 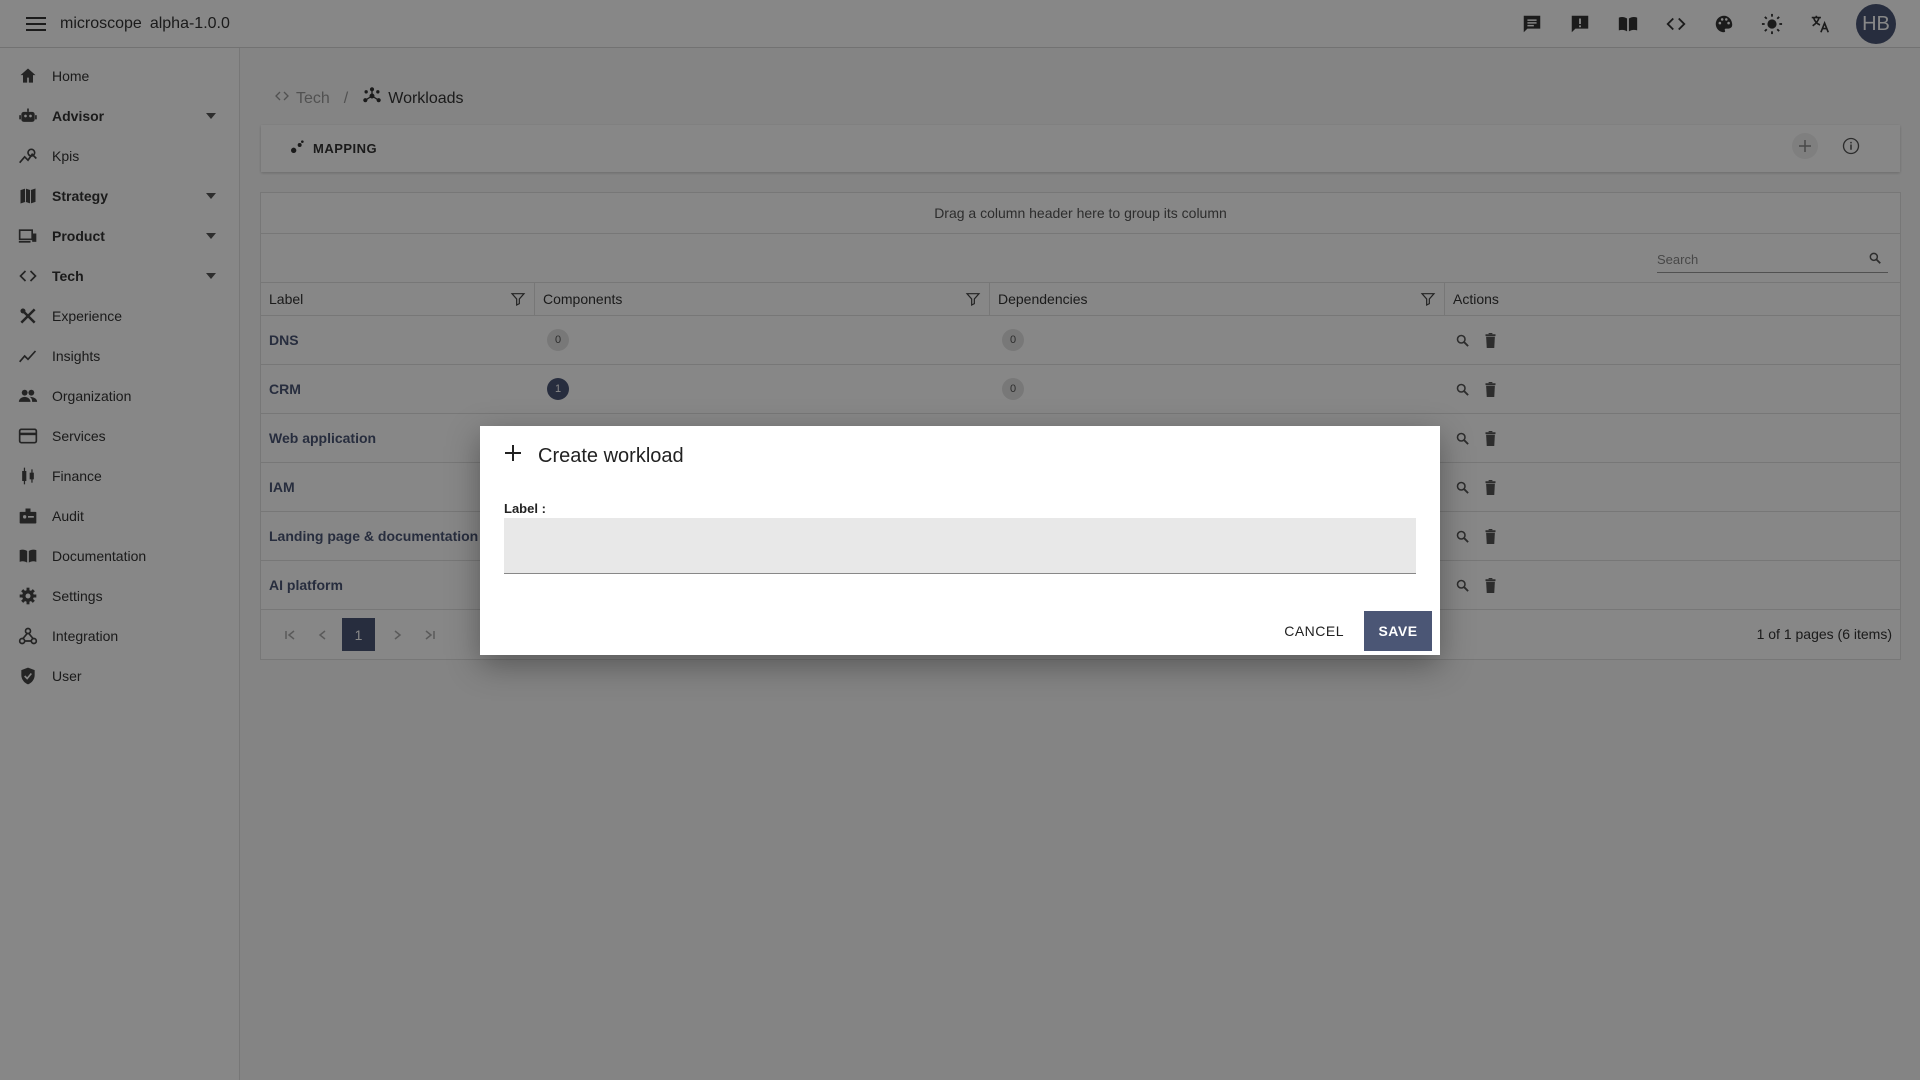 What do you see at coordinates (960, 546) in the screenshot?
I see `label-input` at bounding box center [960, 546].